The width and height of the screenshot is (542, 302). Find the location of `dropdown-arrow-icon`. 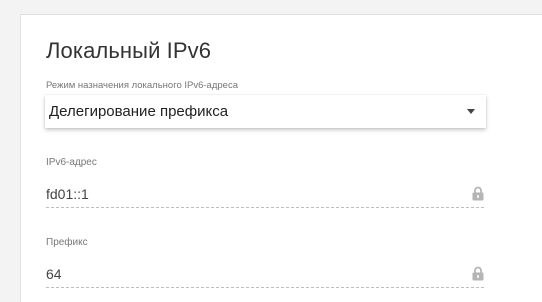

dropdown-arrow-icon is located at coordinates (471, 111).